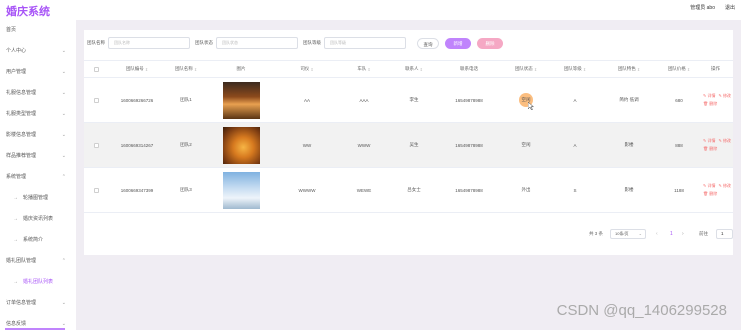 This screenshot has height=330, width=741. What do you see at coordinates (679, 100) in the screenshot?
I see `cell-price: 680` at bounding box center [679, 100].